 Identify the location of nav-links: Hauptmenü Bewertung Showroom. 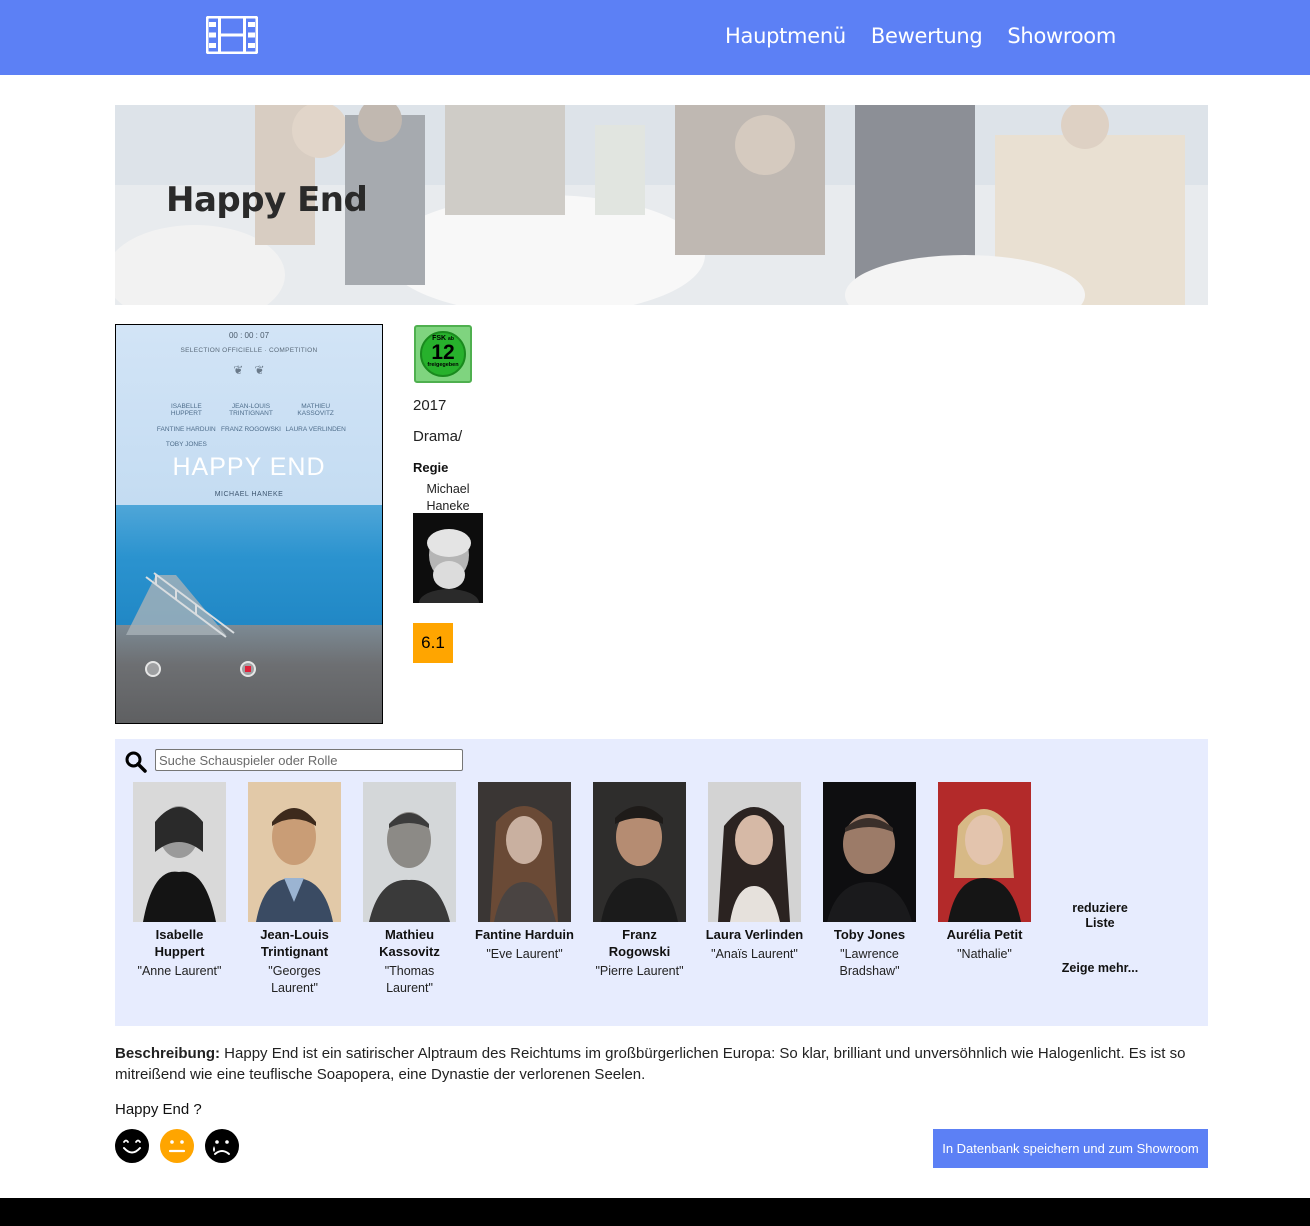
(920, 36).